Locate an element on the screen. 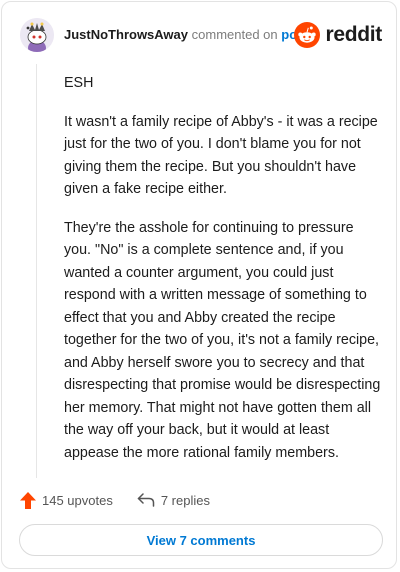 This screenshot has width=400, height=572. comment-actions: 145 upvotes 7 replies is located at coordinates (127, 500).